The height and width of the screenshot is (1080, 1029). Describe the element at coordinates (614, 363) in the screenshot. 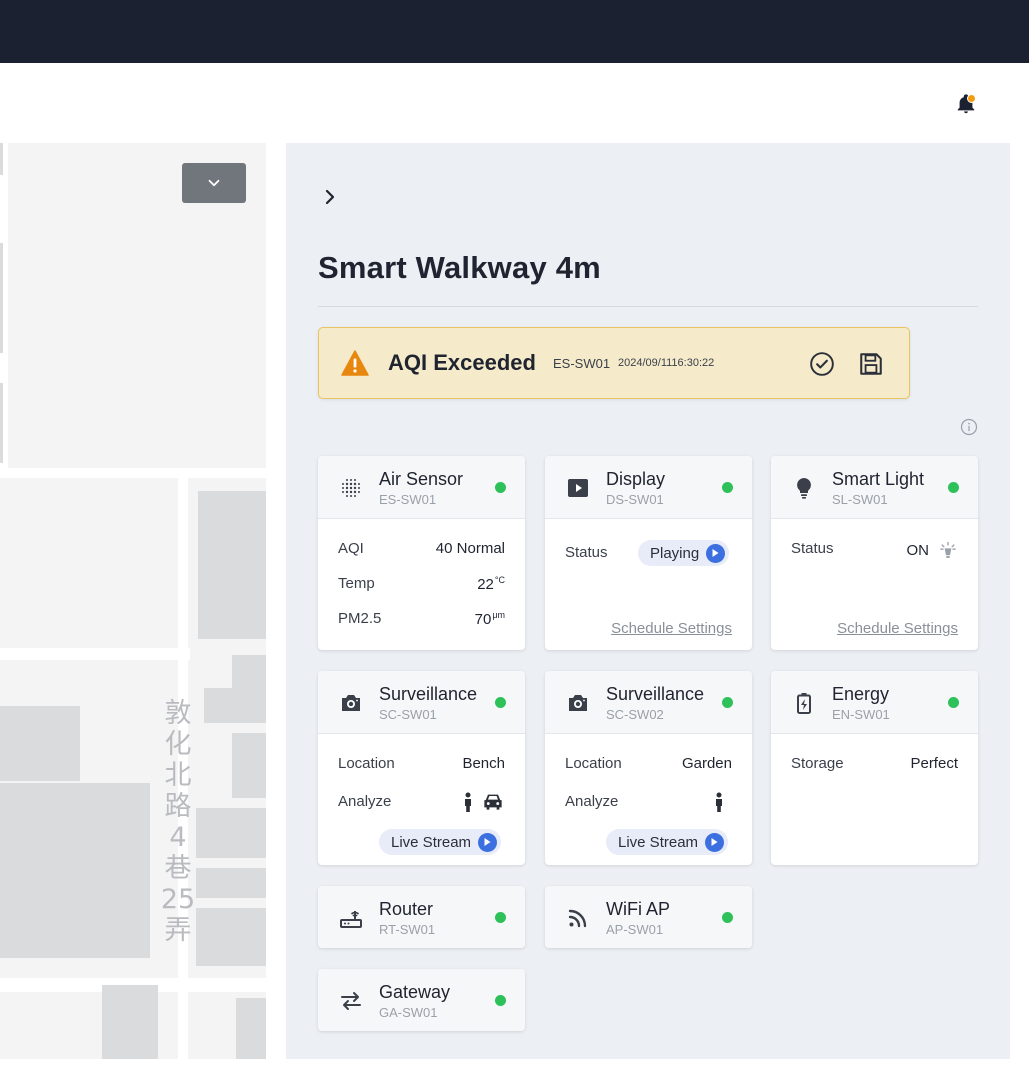

I see `alert-banner: AQI Exceeded ES-SW01 2024/09/1116:30:22` at that location.